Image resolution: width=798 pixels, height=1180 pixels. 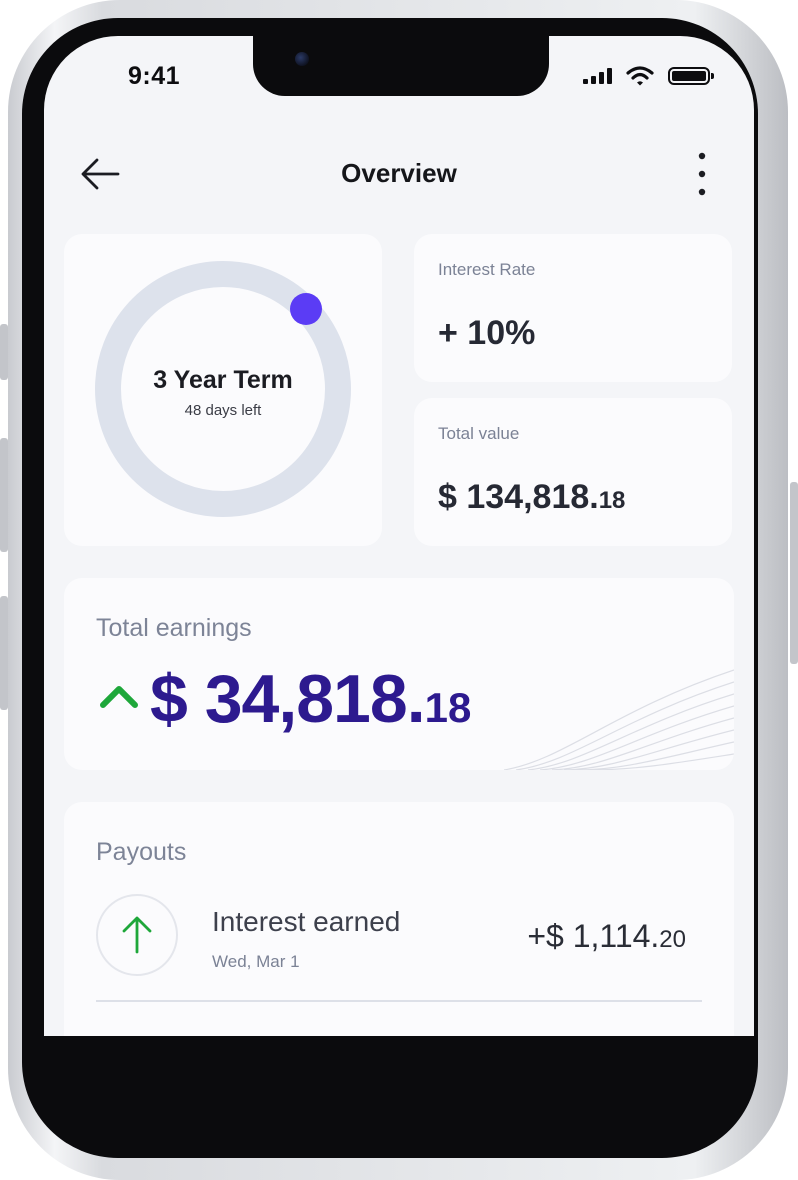 I want to click on total-earnings-cents: 18, so click(x=448, y=707).